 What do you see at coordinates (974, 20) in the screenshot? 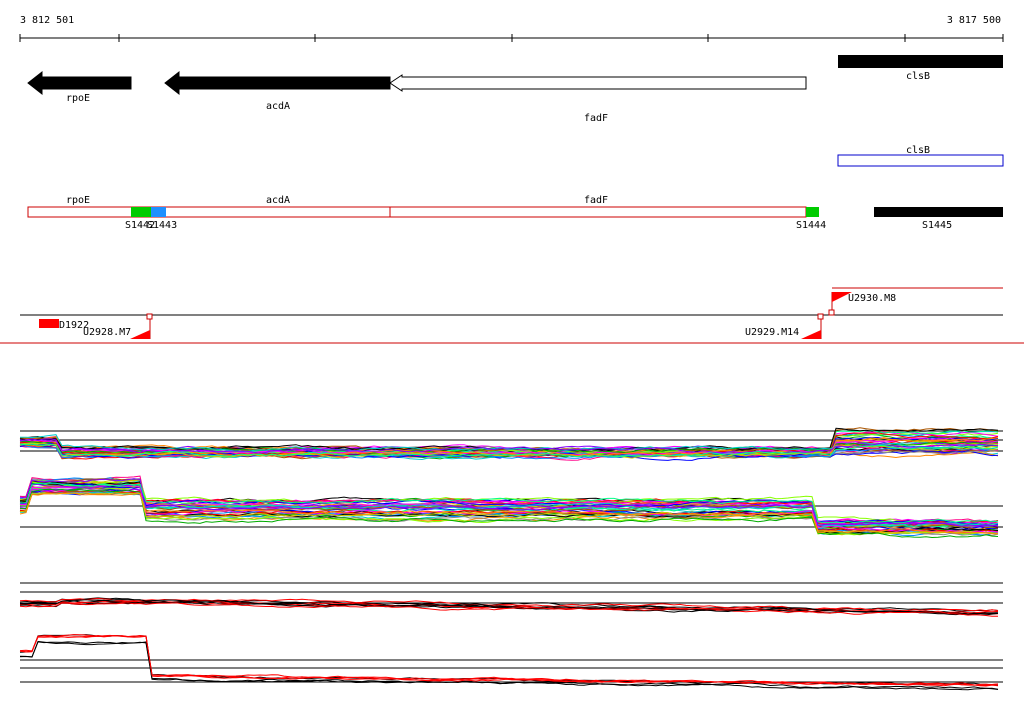
I see `coordinate-end: 3 817 500` at bounding box center [974, 20].